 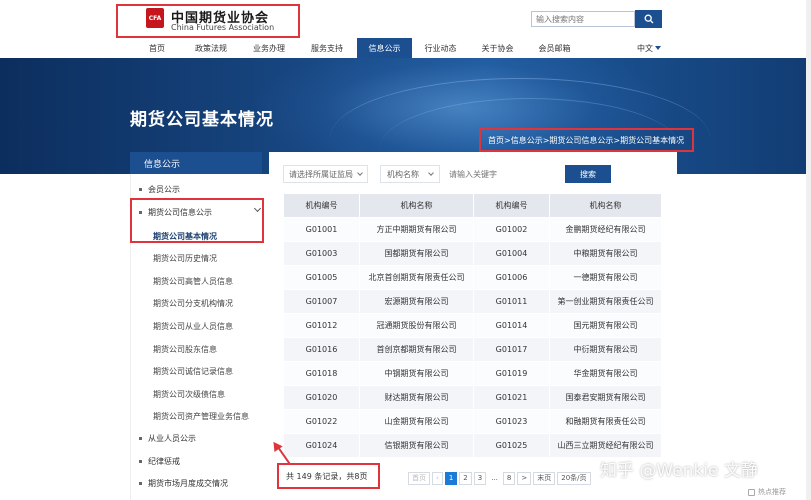 I want to click on sidebar-item-label: 纪律惩戒, so click(x=164, y=461).